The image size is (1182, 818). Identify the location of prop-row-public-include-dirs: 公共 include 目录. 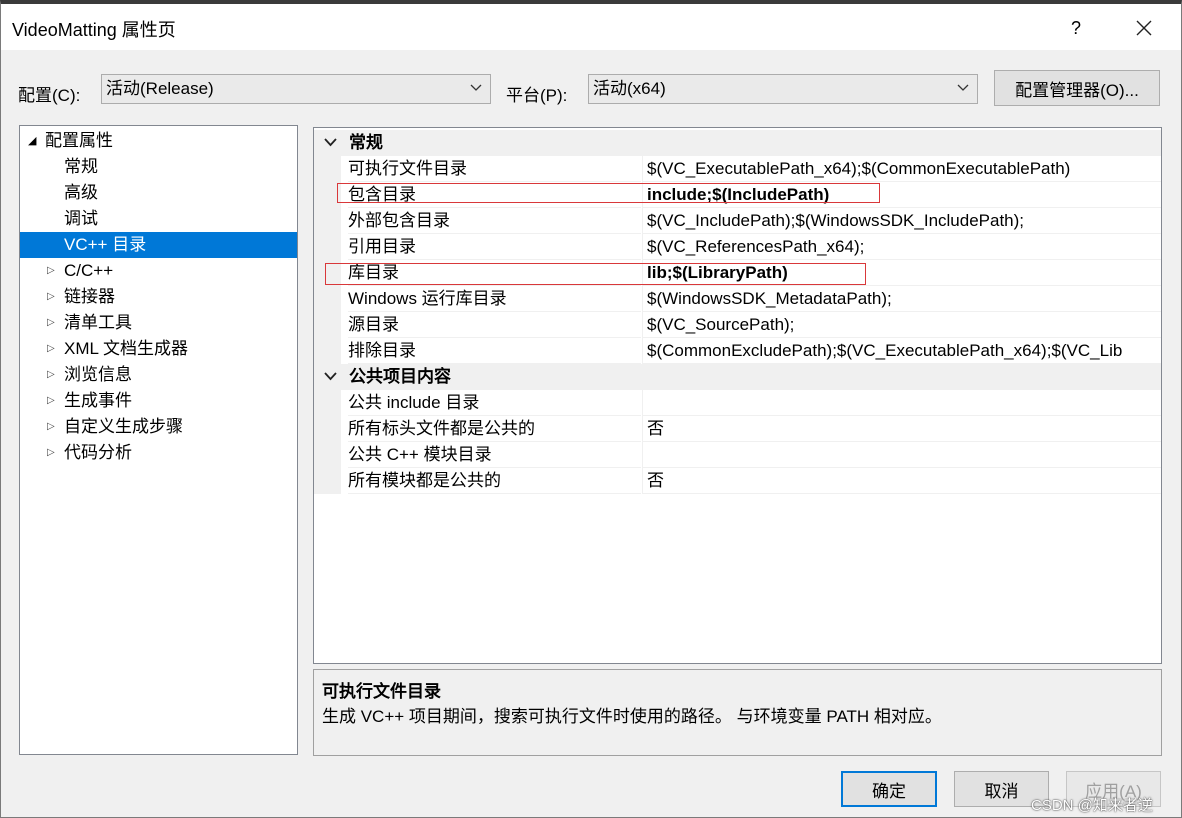
(737, 403).